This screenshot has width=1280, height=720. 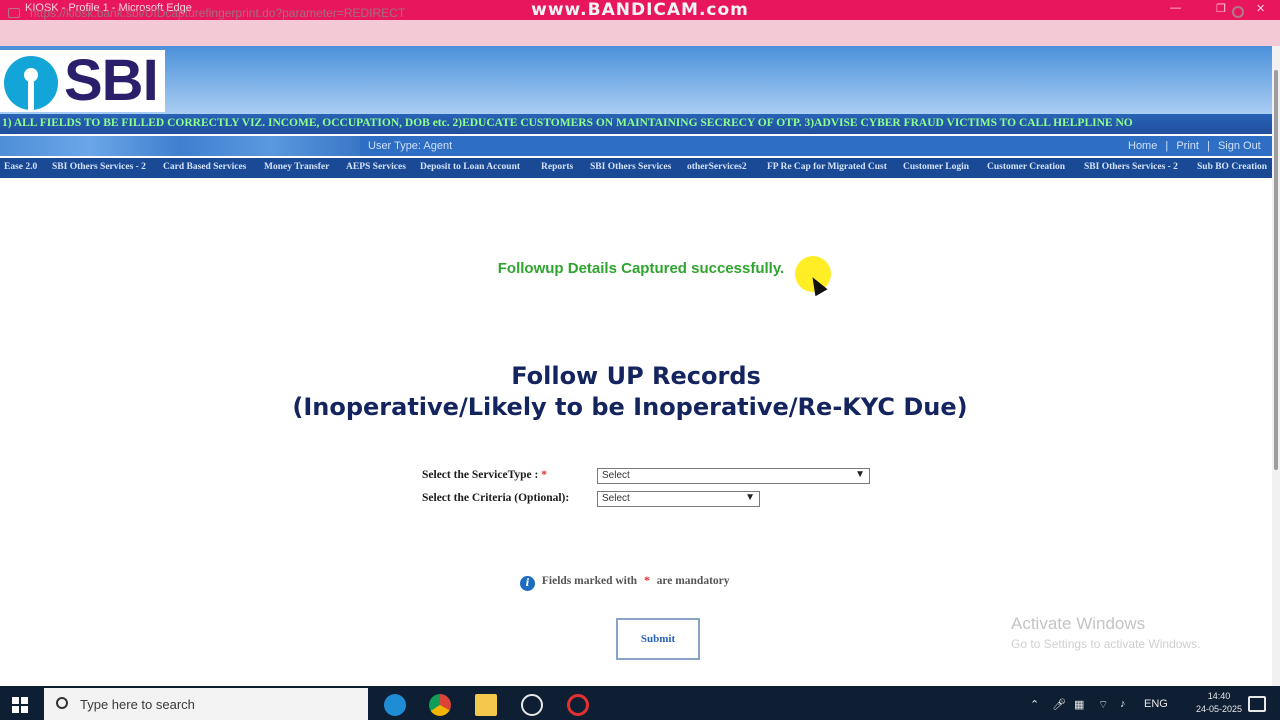 What do you see at coordinates (1257, 704) in the screenshot?
I see `notification-icon` at bounding box center [1257, 704].